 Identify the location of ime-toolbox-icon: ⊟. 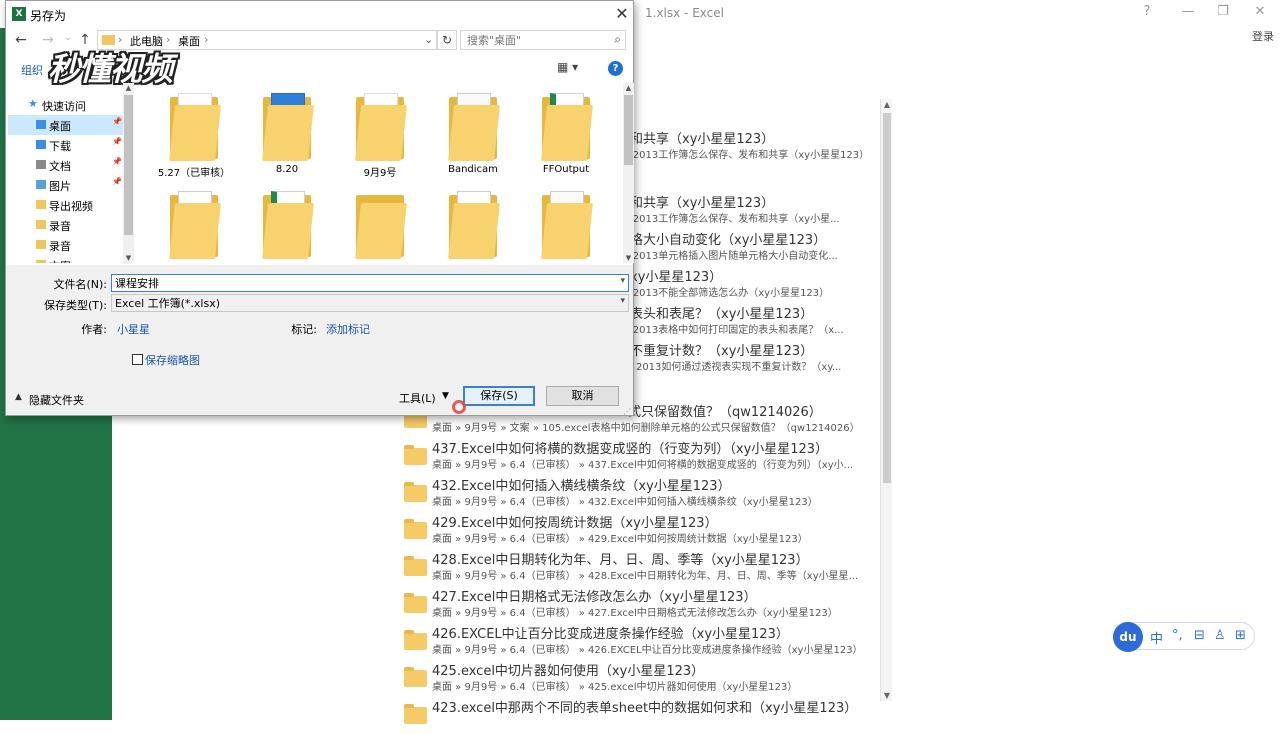
(1199, 635).